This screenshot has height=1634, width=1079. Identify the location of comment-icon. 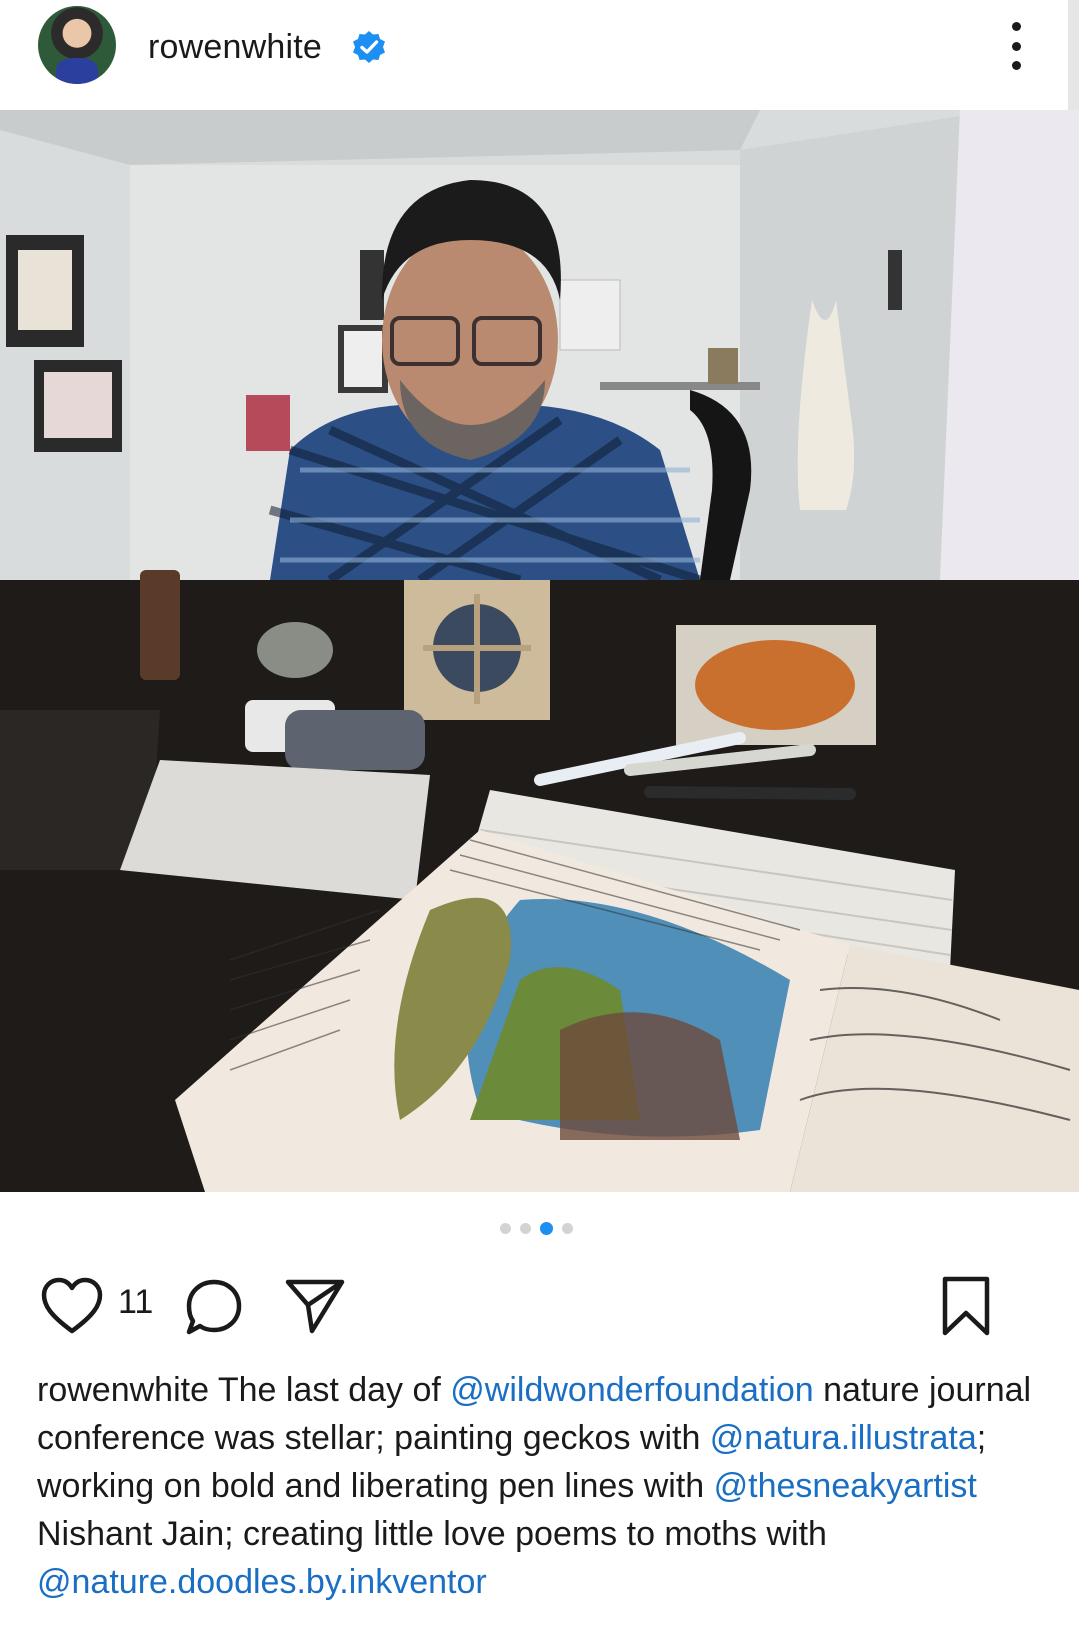
(214, 1307).